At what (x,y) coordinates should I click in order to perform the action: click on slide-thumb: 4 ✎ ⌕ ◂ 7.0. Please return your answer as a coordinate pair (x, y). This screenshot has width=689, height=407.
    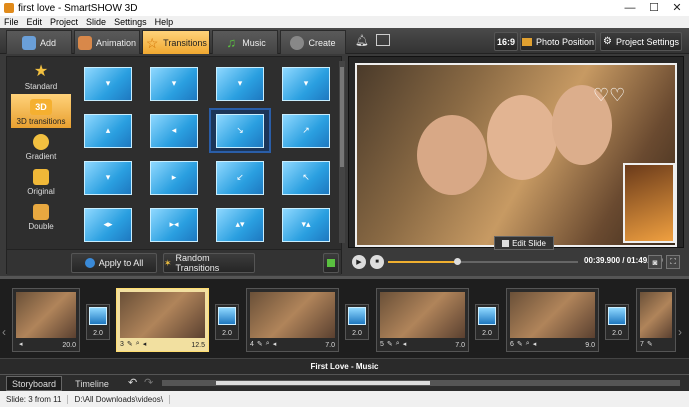
    Looking at the image, I should click on (292, 320).